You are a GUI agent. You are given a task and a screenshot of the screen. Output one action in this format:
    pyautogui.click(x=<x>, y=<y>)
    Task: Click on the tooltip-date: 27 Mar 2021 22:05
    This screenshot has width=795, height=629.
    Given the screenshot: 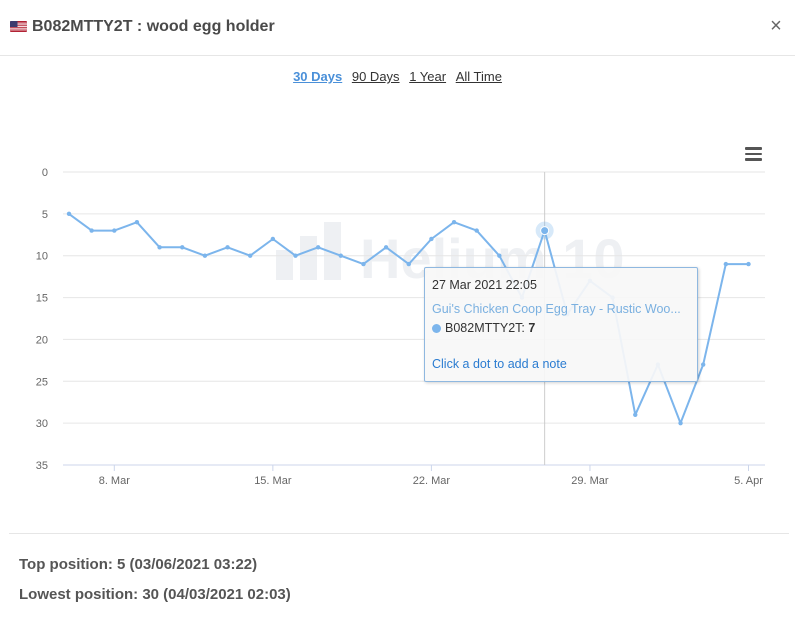 What is the action you would take?
    pyautogui.click(x=484, y=285)
    